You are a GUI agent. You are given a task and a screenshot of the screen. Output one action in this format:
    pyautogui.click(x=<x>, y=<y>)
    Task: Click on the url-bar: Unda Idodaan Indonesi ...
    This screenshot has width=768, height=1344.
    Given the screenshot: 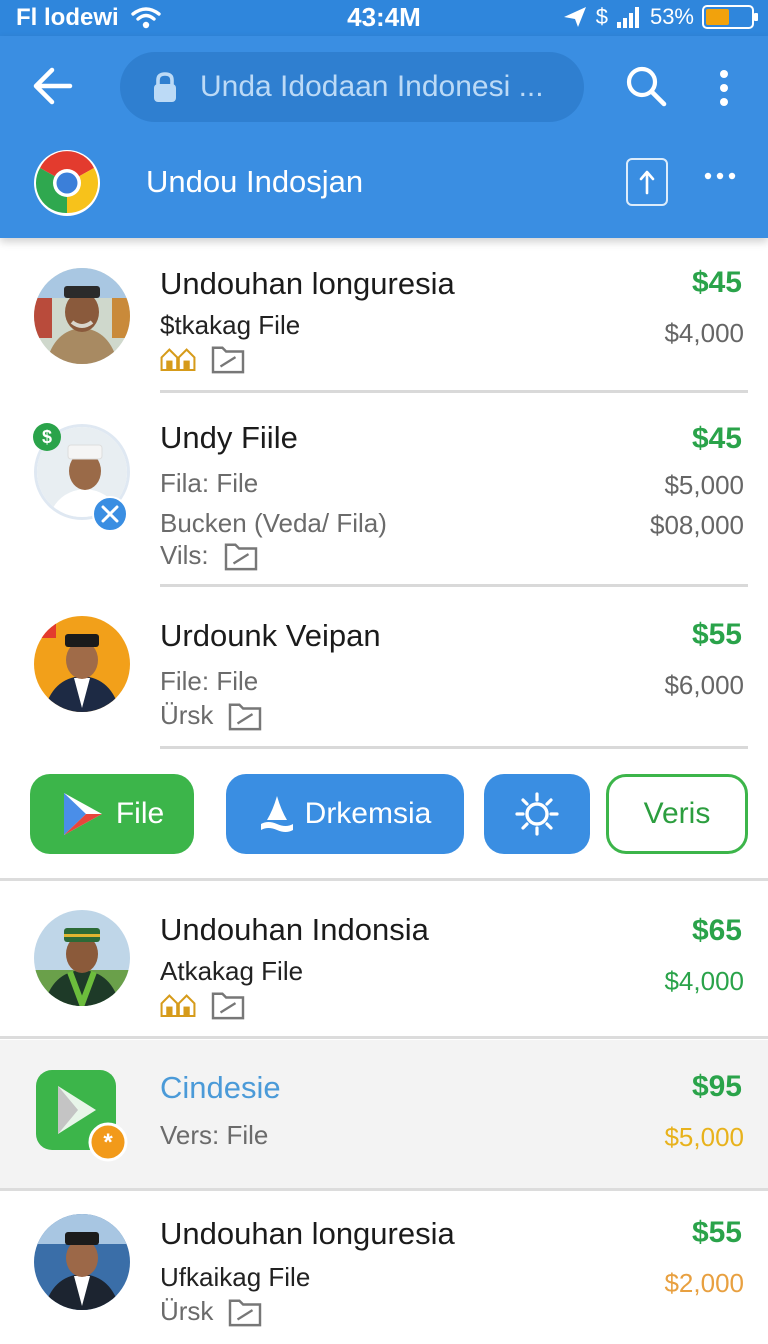 What is the action you would take?
    pyautogui.click(x=352, y=87)
    